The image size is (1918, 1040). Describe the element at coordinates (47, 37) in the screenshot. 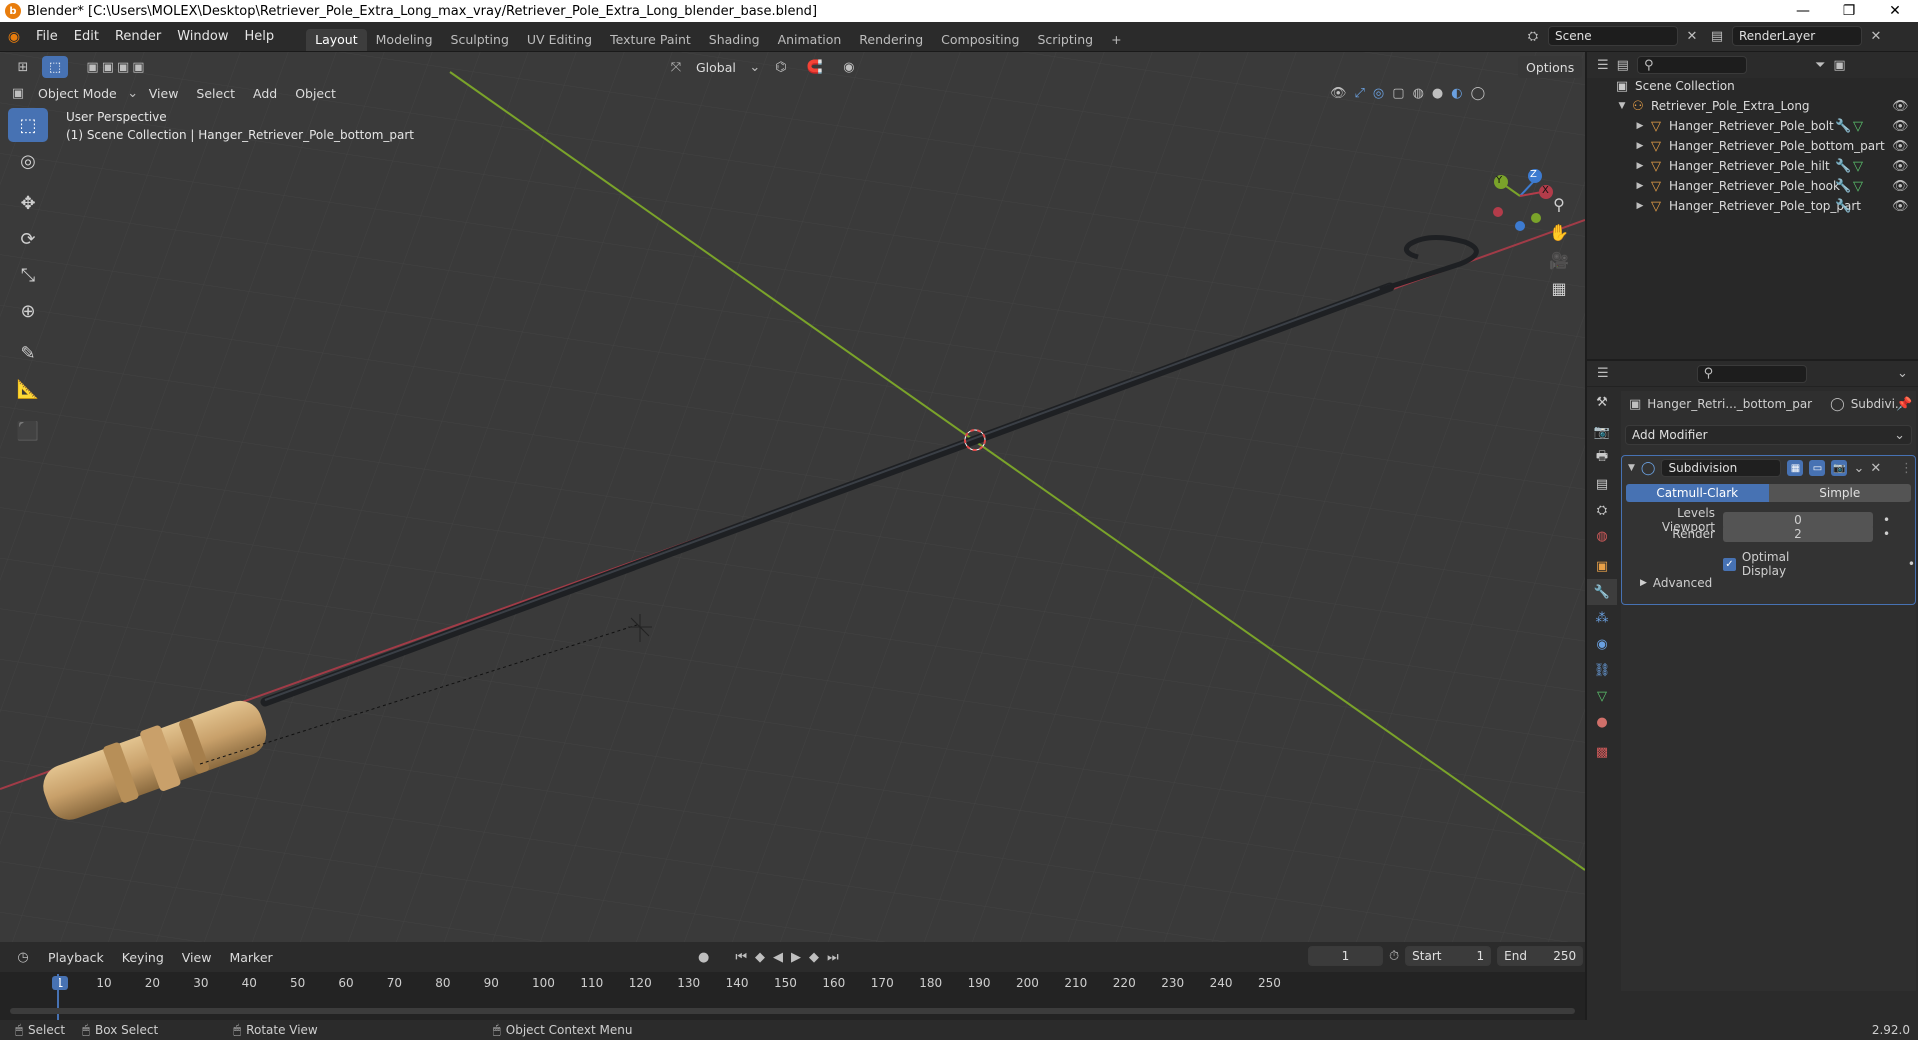

I see `menu-file: File` at that location.